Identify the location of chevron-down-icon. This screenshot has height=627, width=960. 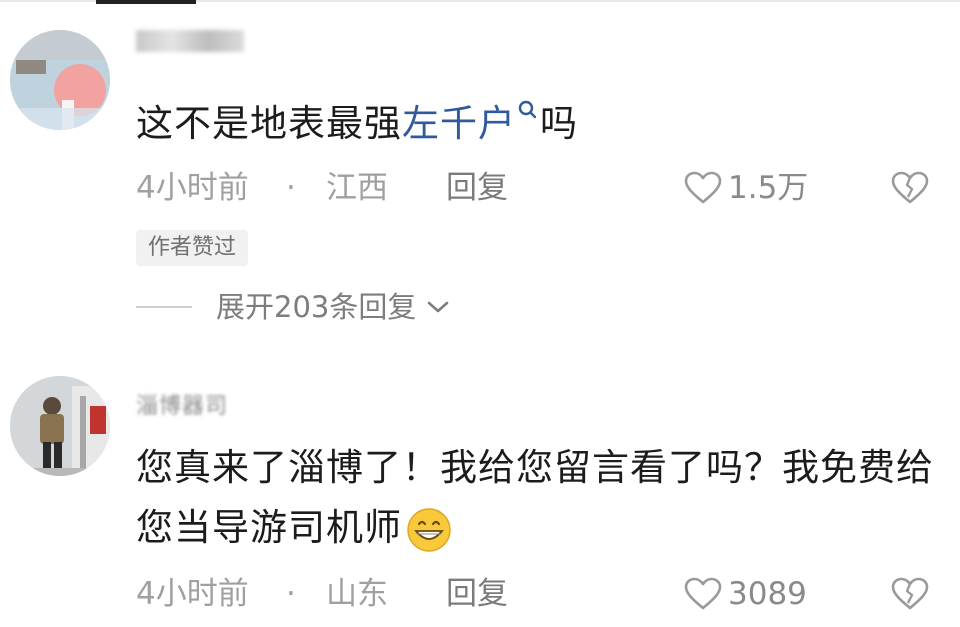
(438, 307).